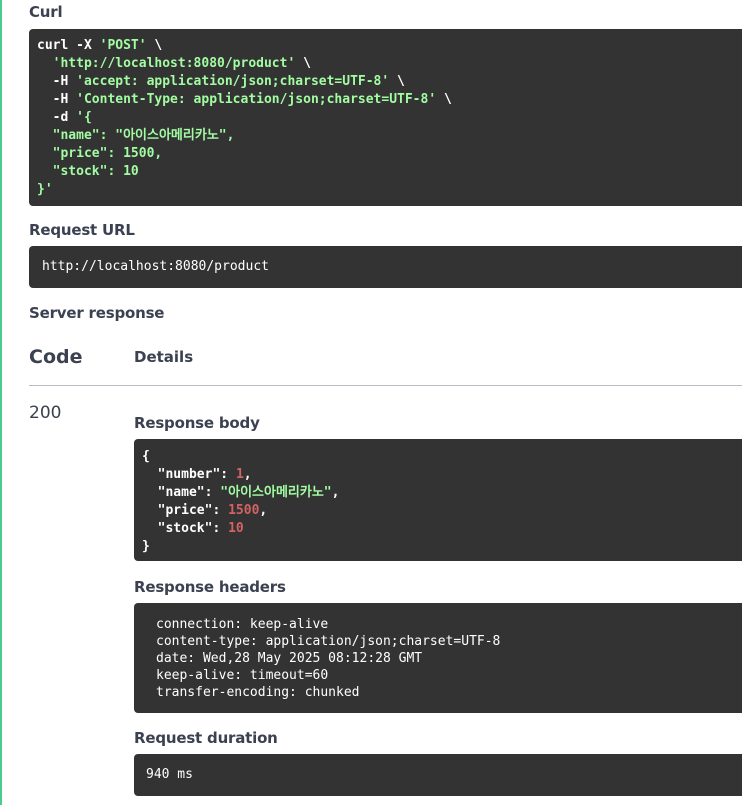  What do you see at coordinates (242, 675) in the screenshot?
I see `response-header-line: keep-alive: timeout=60` at bounding box center [242, 675].